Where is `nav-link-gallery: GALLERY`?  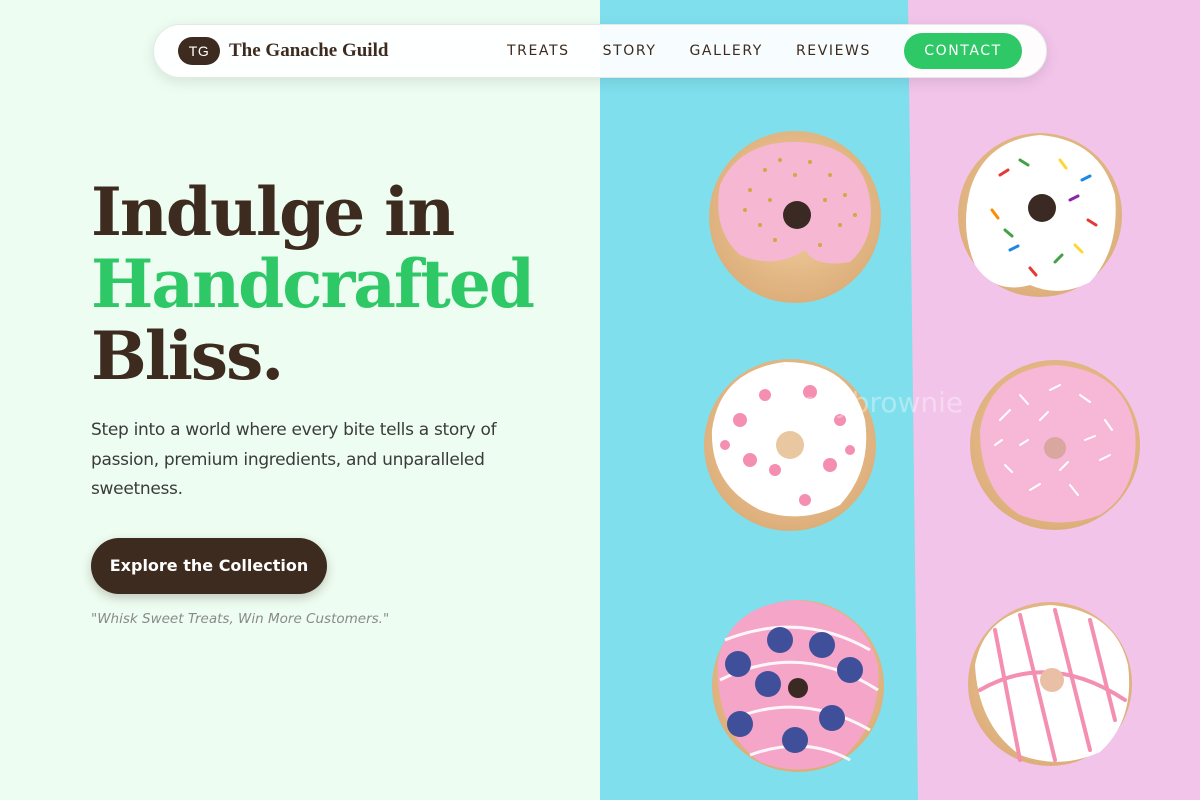 nav-link-gallery: GALLERY is located at coordinates (725, 51).